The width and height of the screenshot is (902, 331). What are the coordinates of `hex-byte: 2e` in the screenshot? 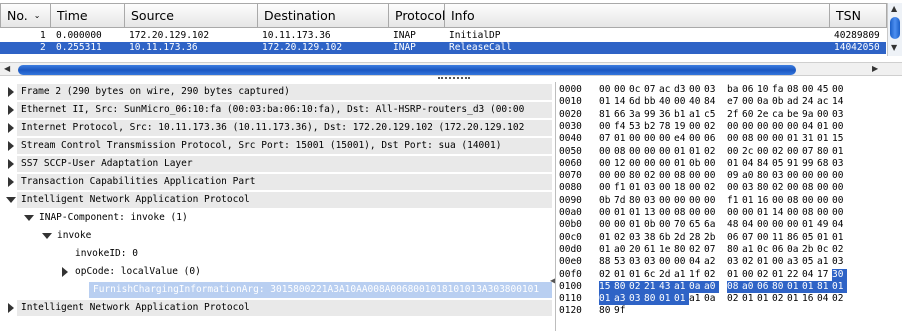 It's located at (764, 115).